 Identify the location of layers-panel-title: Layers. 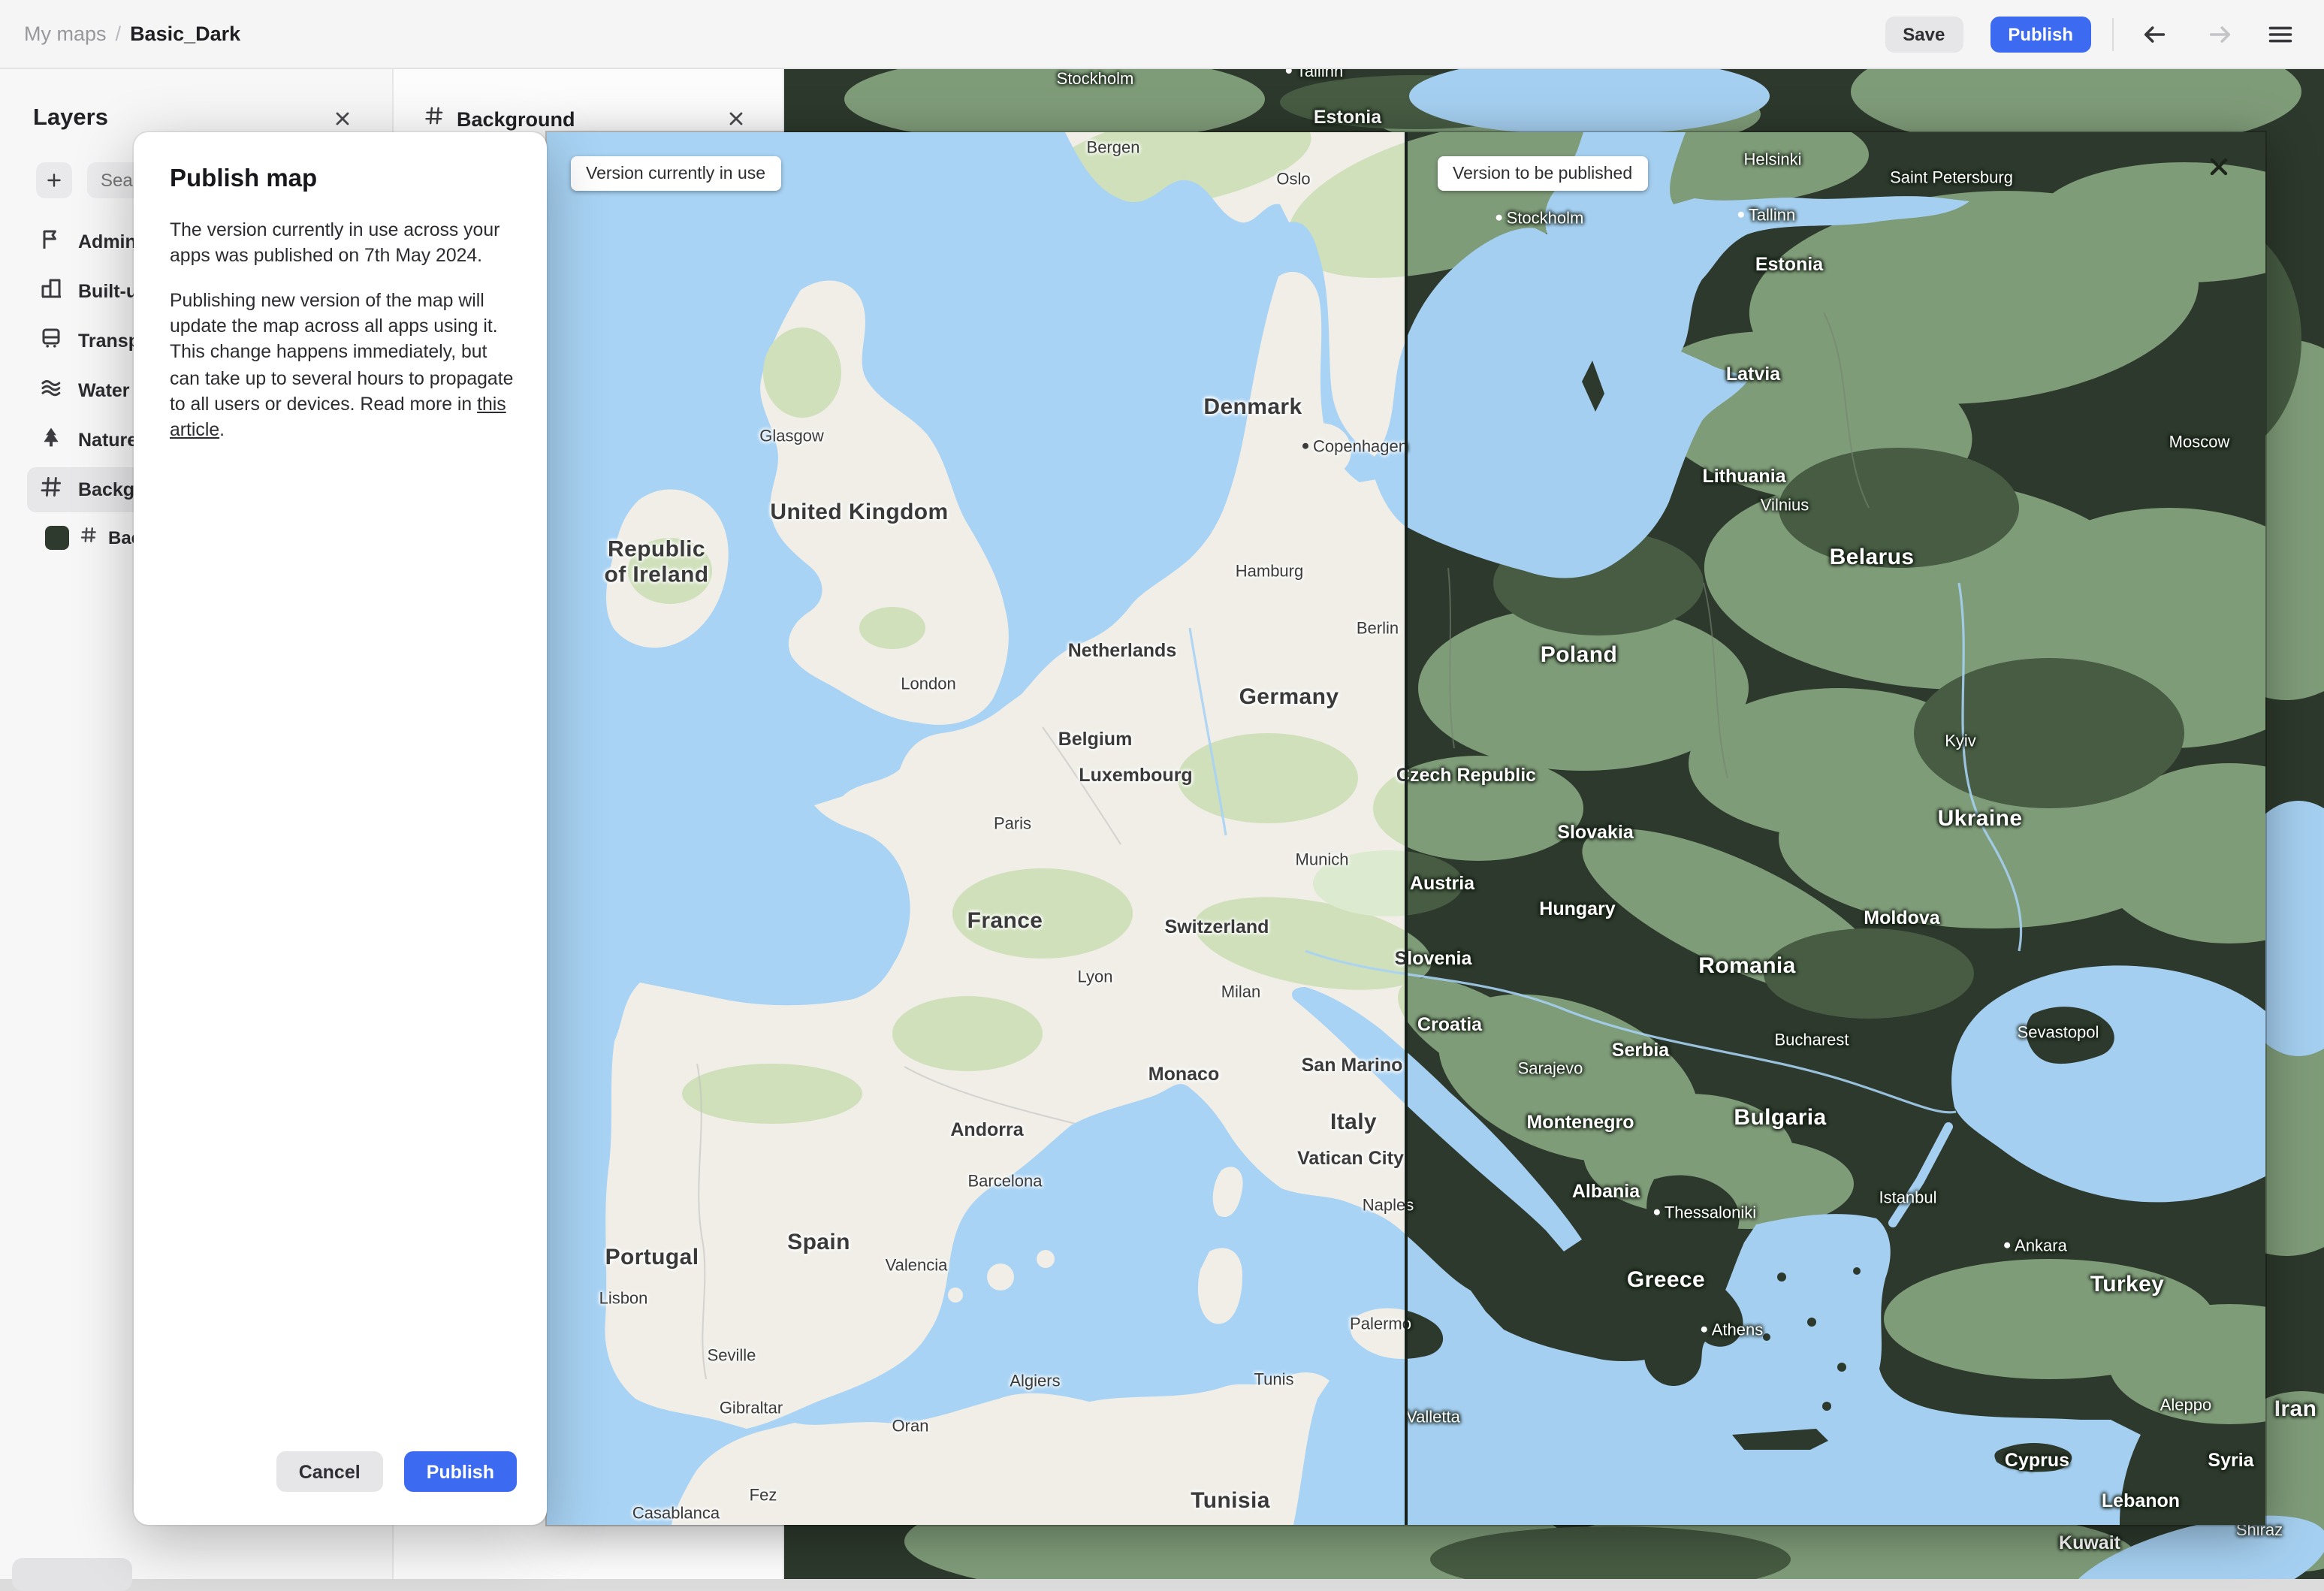
(70, 118).